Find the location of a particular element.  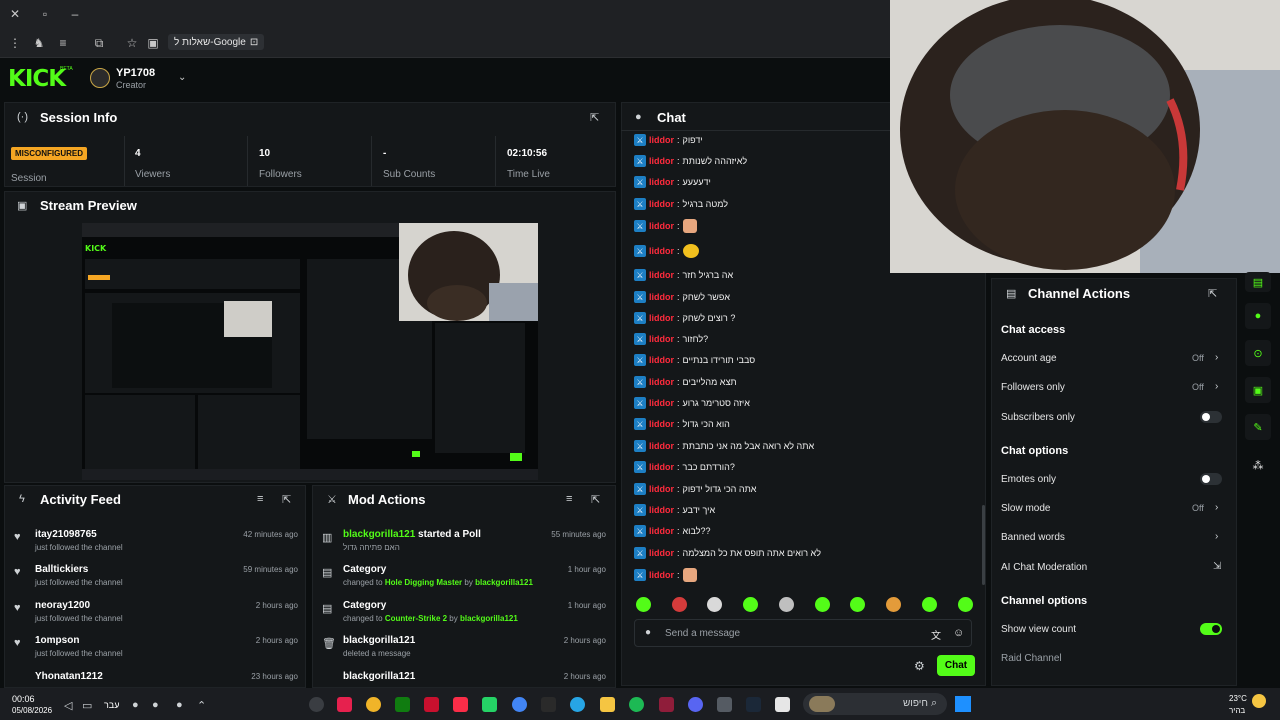

feed-user: neoray1200 is located at coordinates (62, 605).